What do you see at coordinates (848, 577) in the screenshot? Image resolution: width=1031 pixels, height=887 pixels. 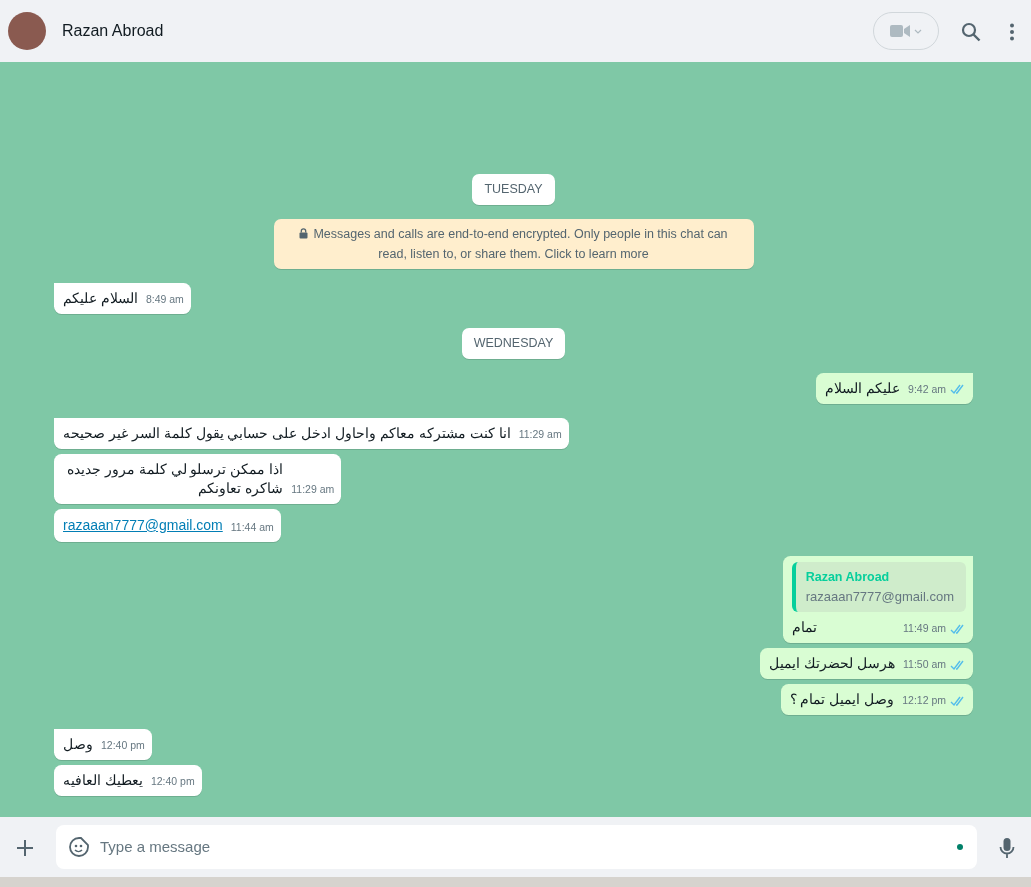 I see `quoted-author: Razan Abroad` at bounding box center [848, 577].